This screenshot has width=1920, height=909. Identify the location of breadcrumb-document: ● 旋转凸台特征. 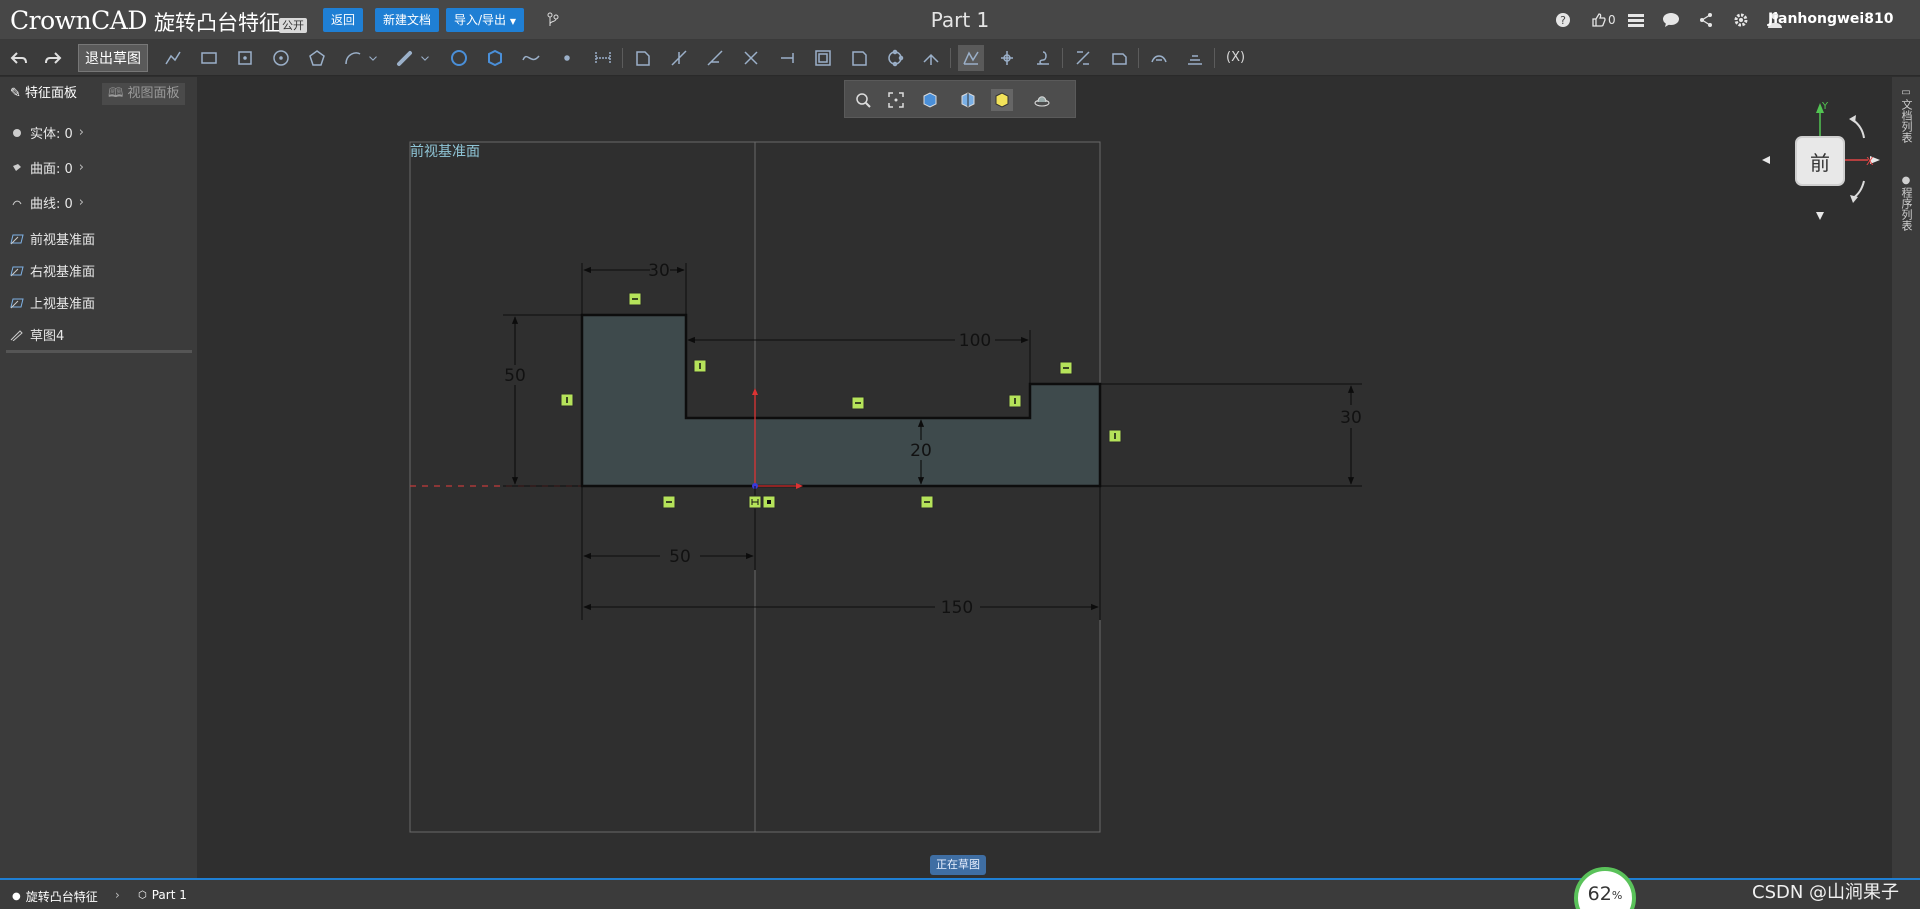
(55, 896).